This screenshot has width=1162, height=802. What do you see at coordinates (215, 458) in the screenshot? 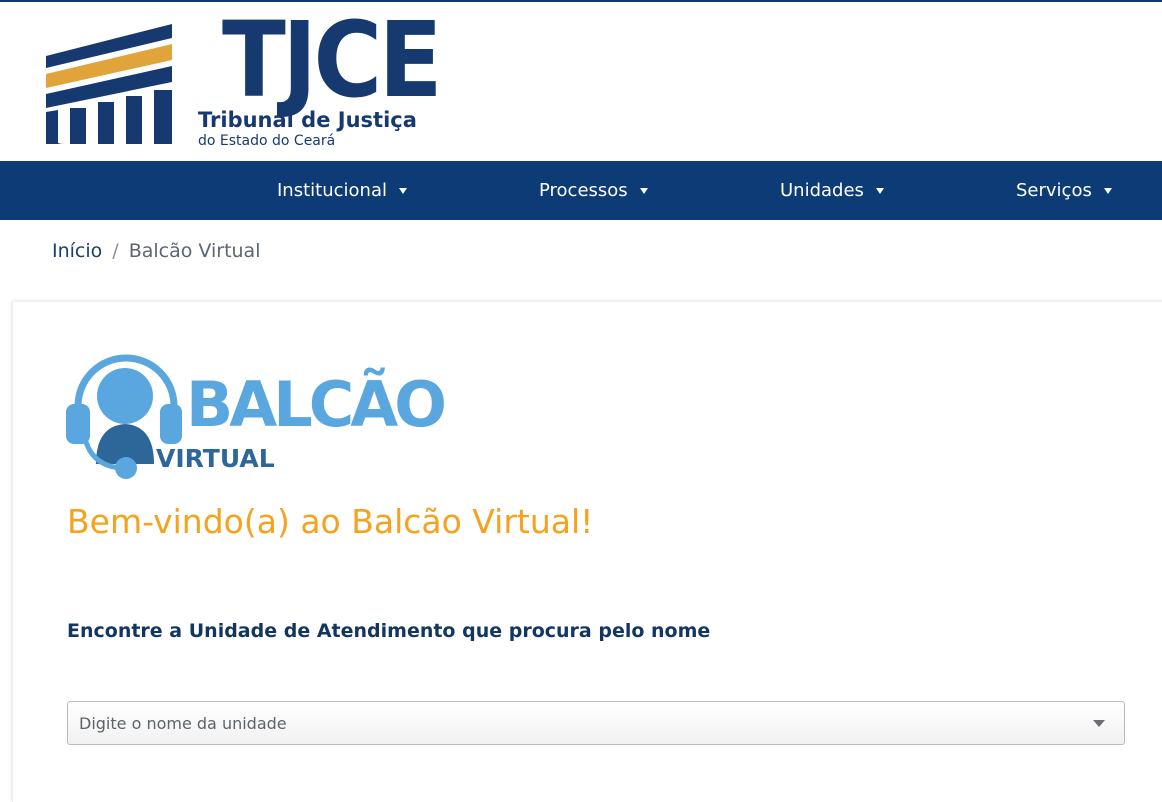
I see `virtual-word: VIRTUAL` at bounding box center [215, 458].